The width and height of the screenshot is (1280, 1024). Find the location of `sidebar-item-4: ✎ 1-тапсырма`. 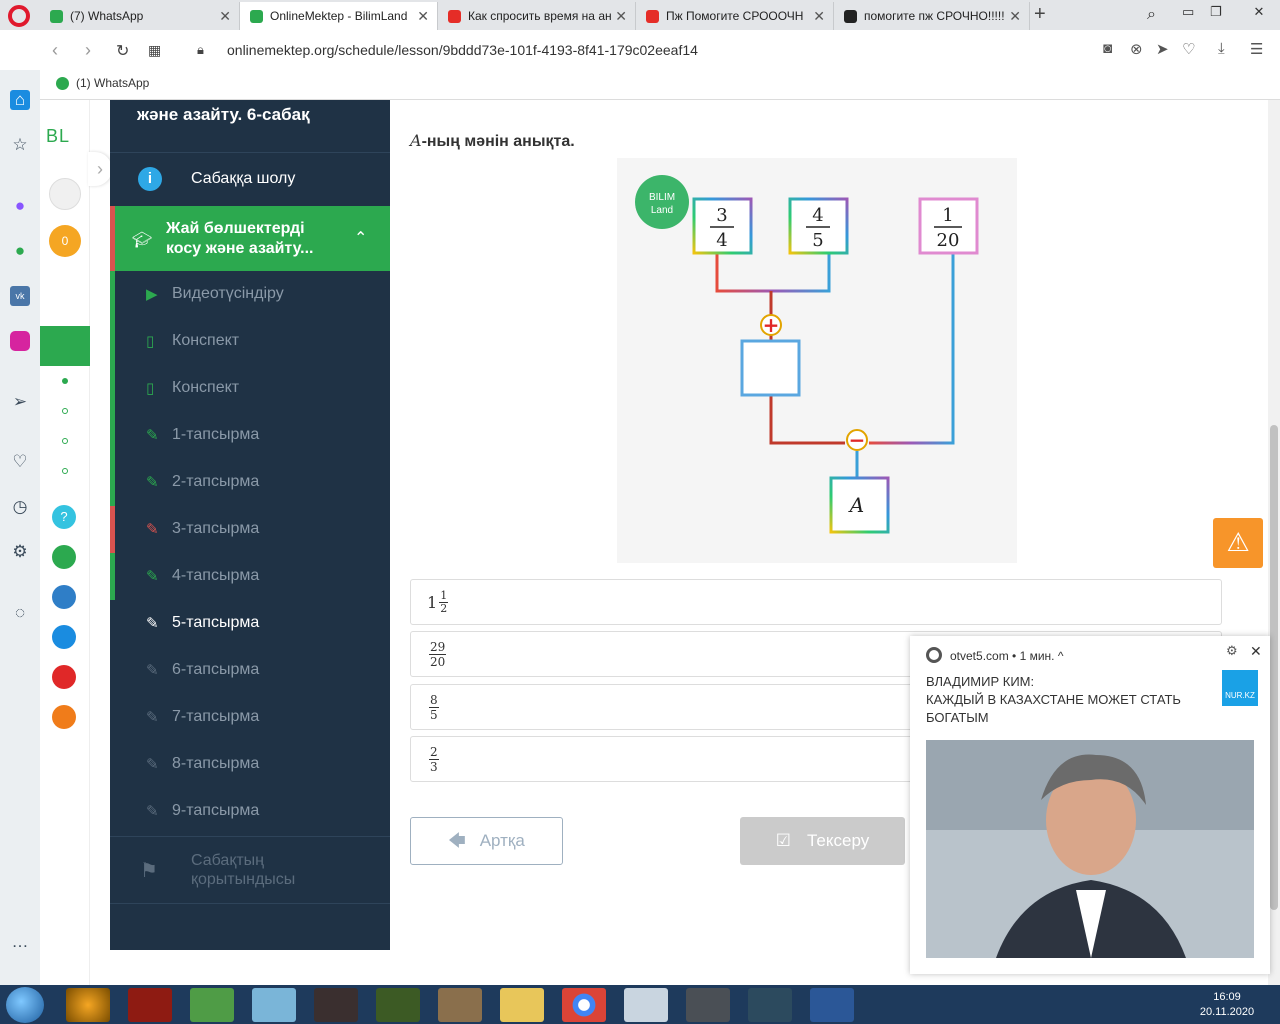

sidebar-item-4: ✎ 1-тапсырма is located at coordinates (250, 435).